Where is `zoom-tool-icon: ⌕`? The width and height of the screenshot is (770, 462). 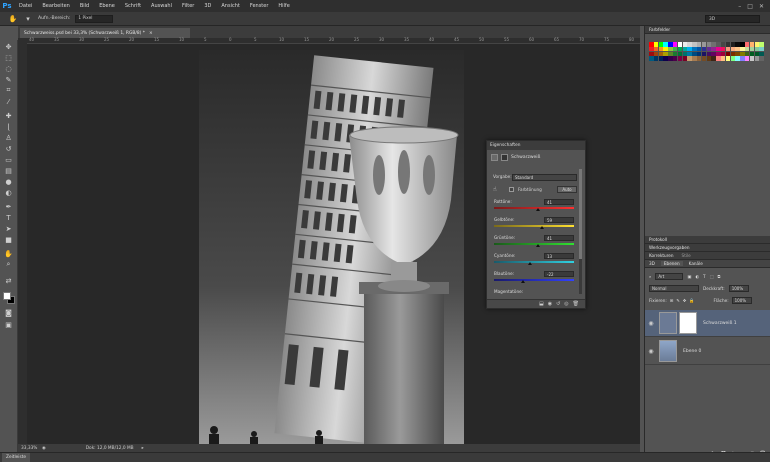 zoom-tool-icon: ⌕ is located at coordinates (8, 264).